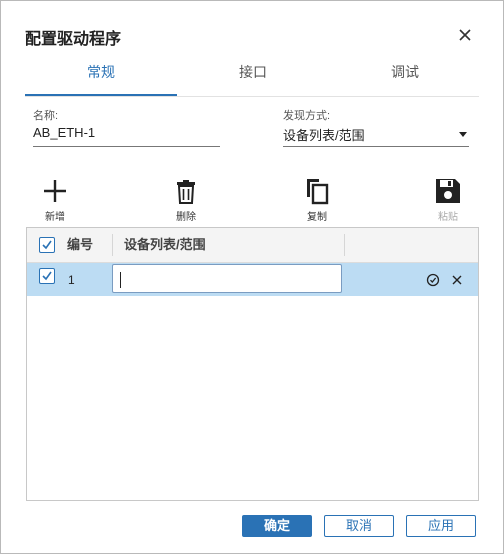 This screenshot has width=504, height=554. What do you see at coordinates (64, 132) in the screenshot?
I see `name-value: AB_ETH-1` at bounding box center [64, 132].